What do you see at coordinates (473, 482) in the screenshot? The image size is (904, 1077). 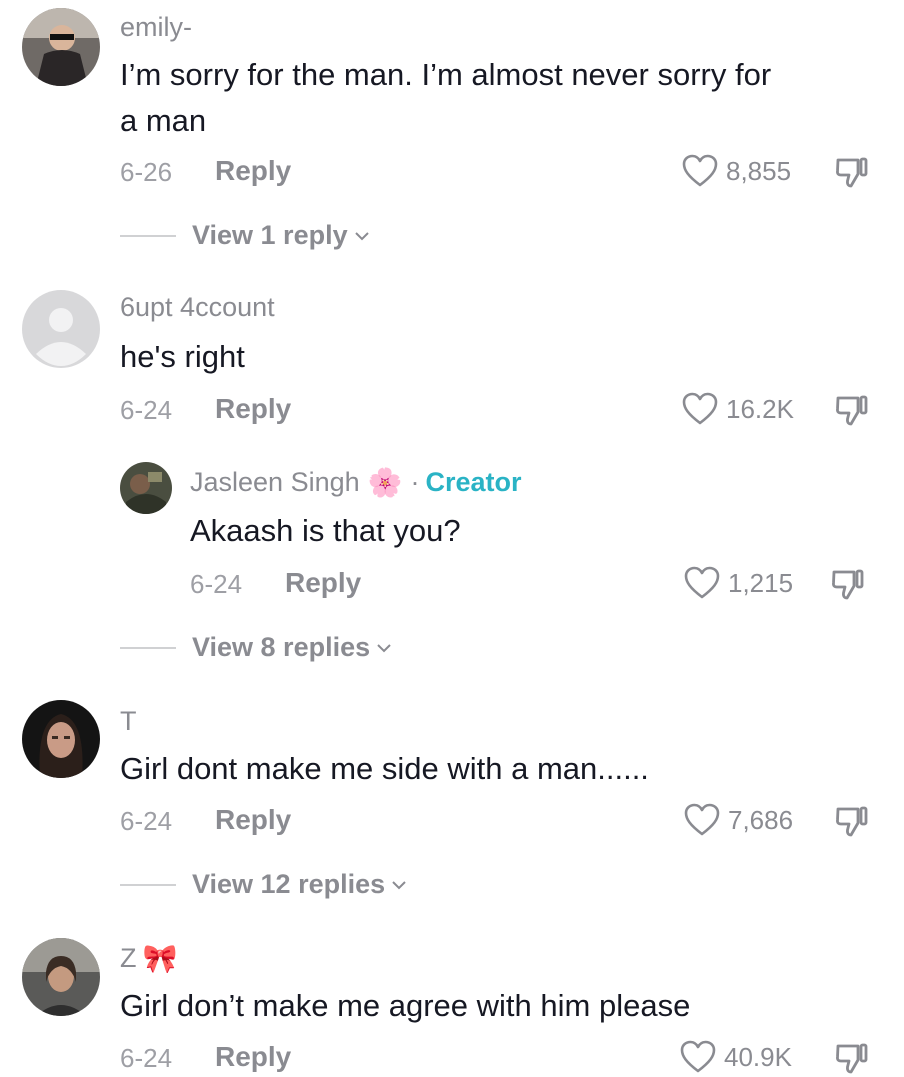 I see `creator-badge: Creator` at bounding box center [473, 482].